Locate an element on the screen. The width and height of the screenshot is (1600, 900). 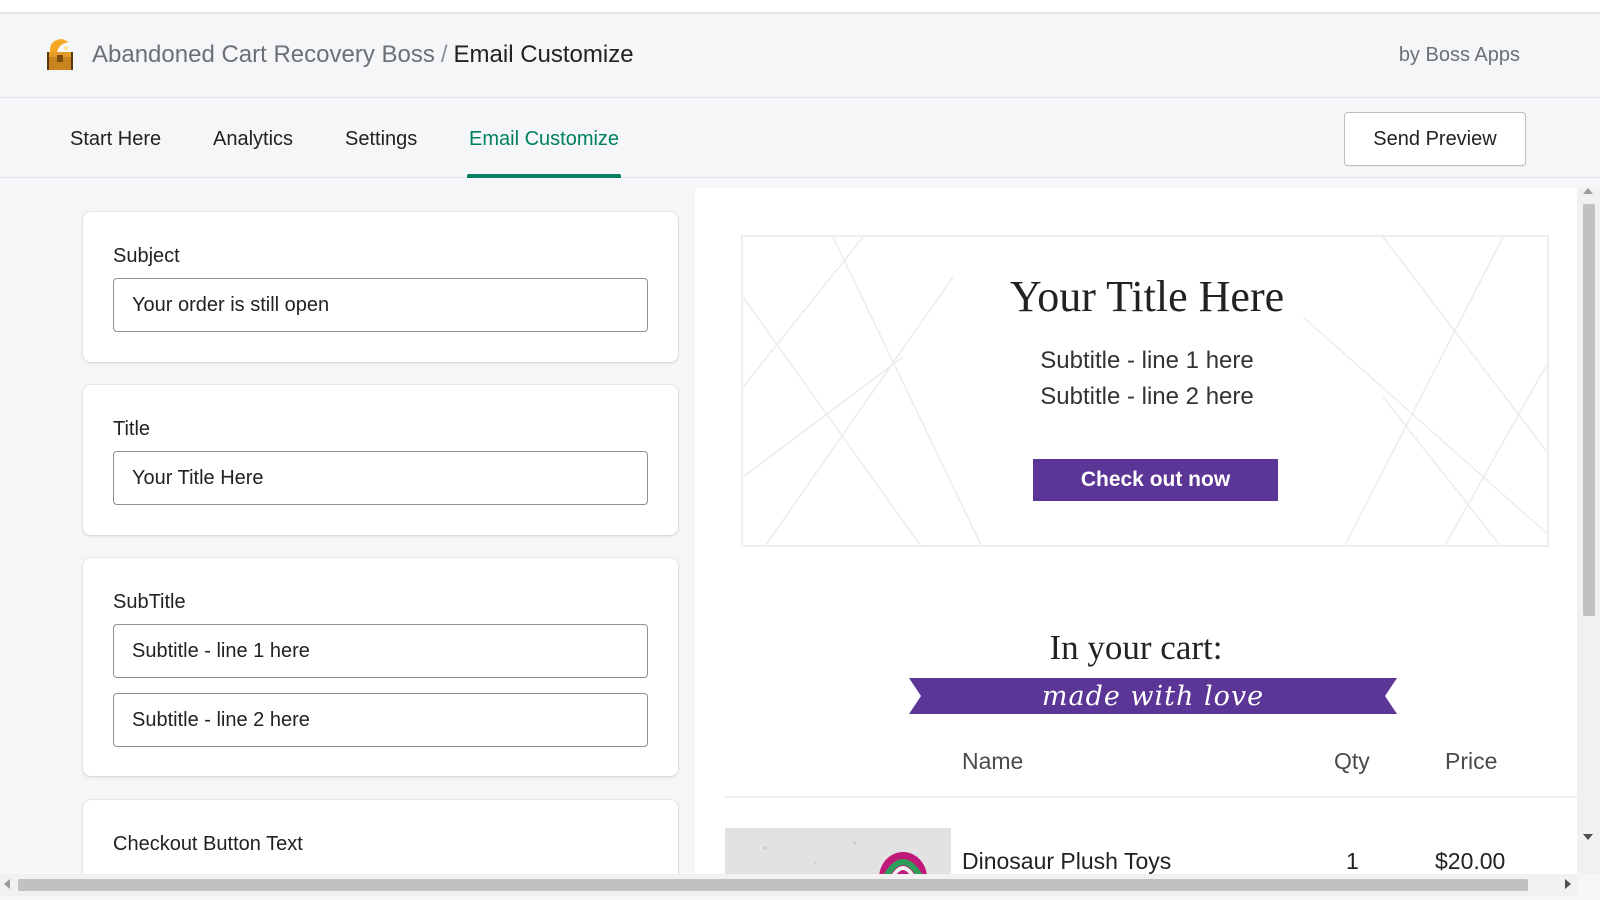
cart-item-name: Dinosaur Plush Toys is located at coordinates (1067, 861).